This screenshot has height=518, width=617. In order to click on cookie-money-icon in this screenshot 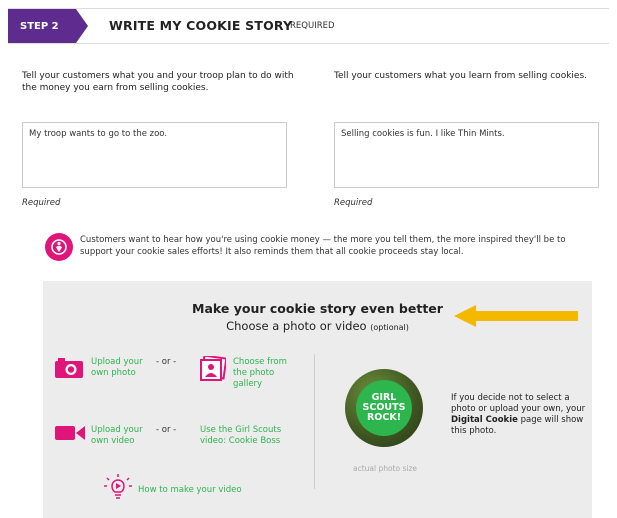, I will do `click(59, 247)`.